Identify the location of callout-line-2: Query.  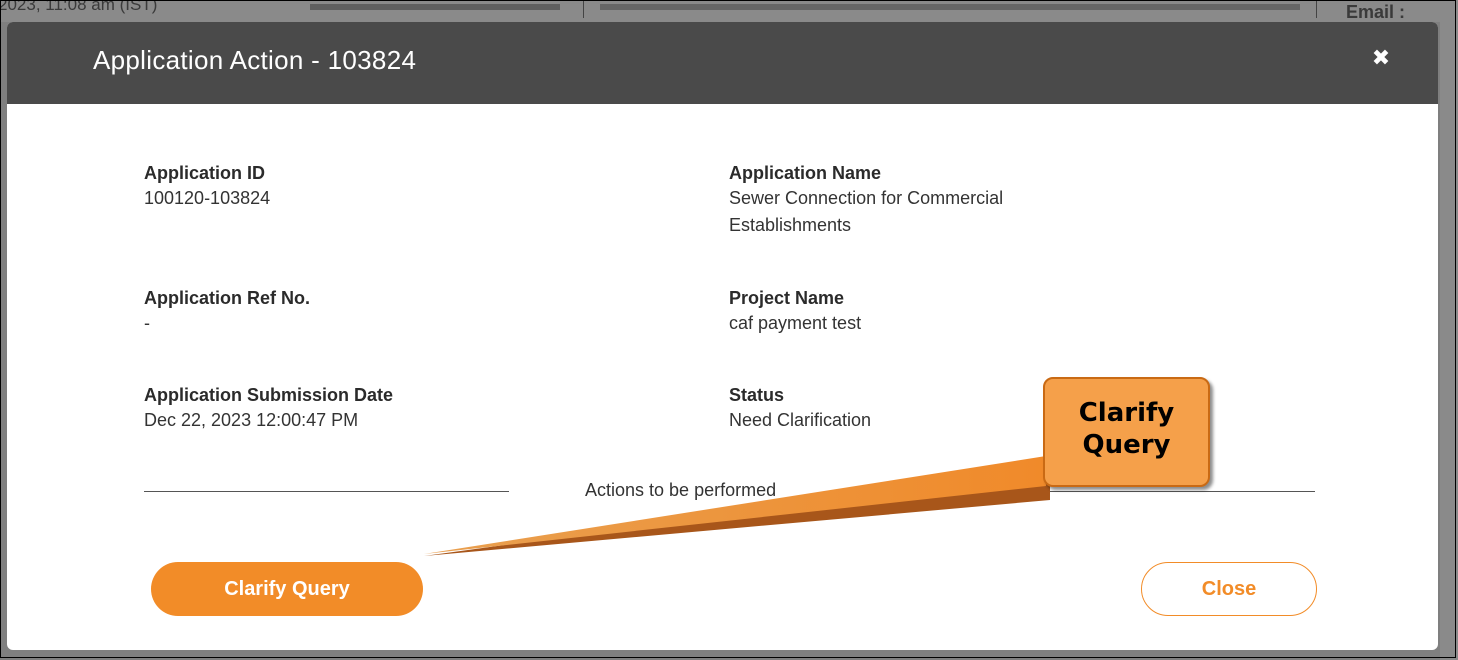
(1126, 445).